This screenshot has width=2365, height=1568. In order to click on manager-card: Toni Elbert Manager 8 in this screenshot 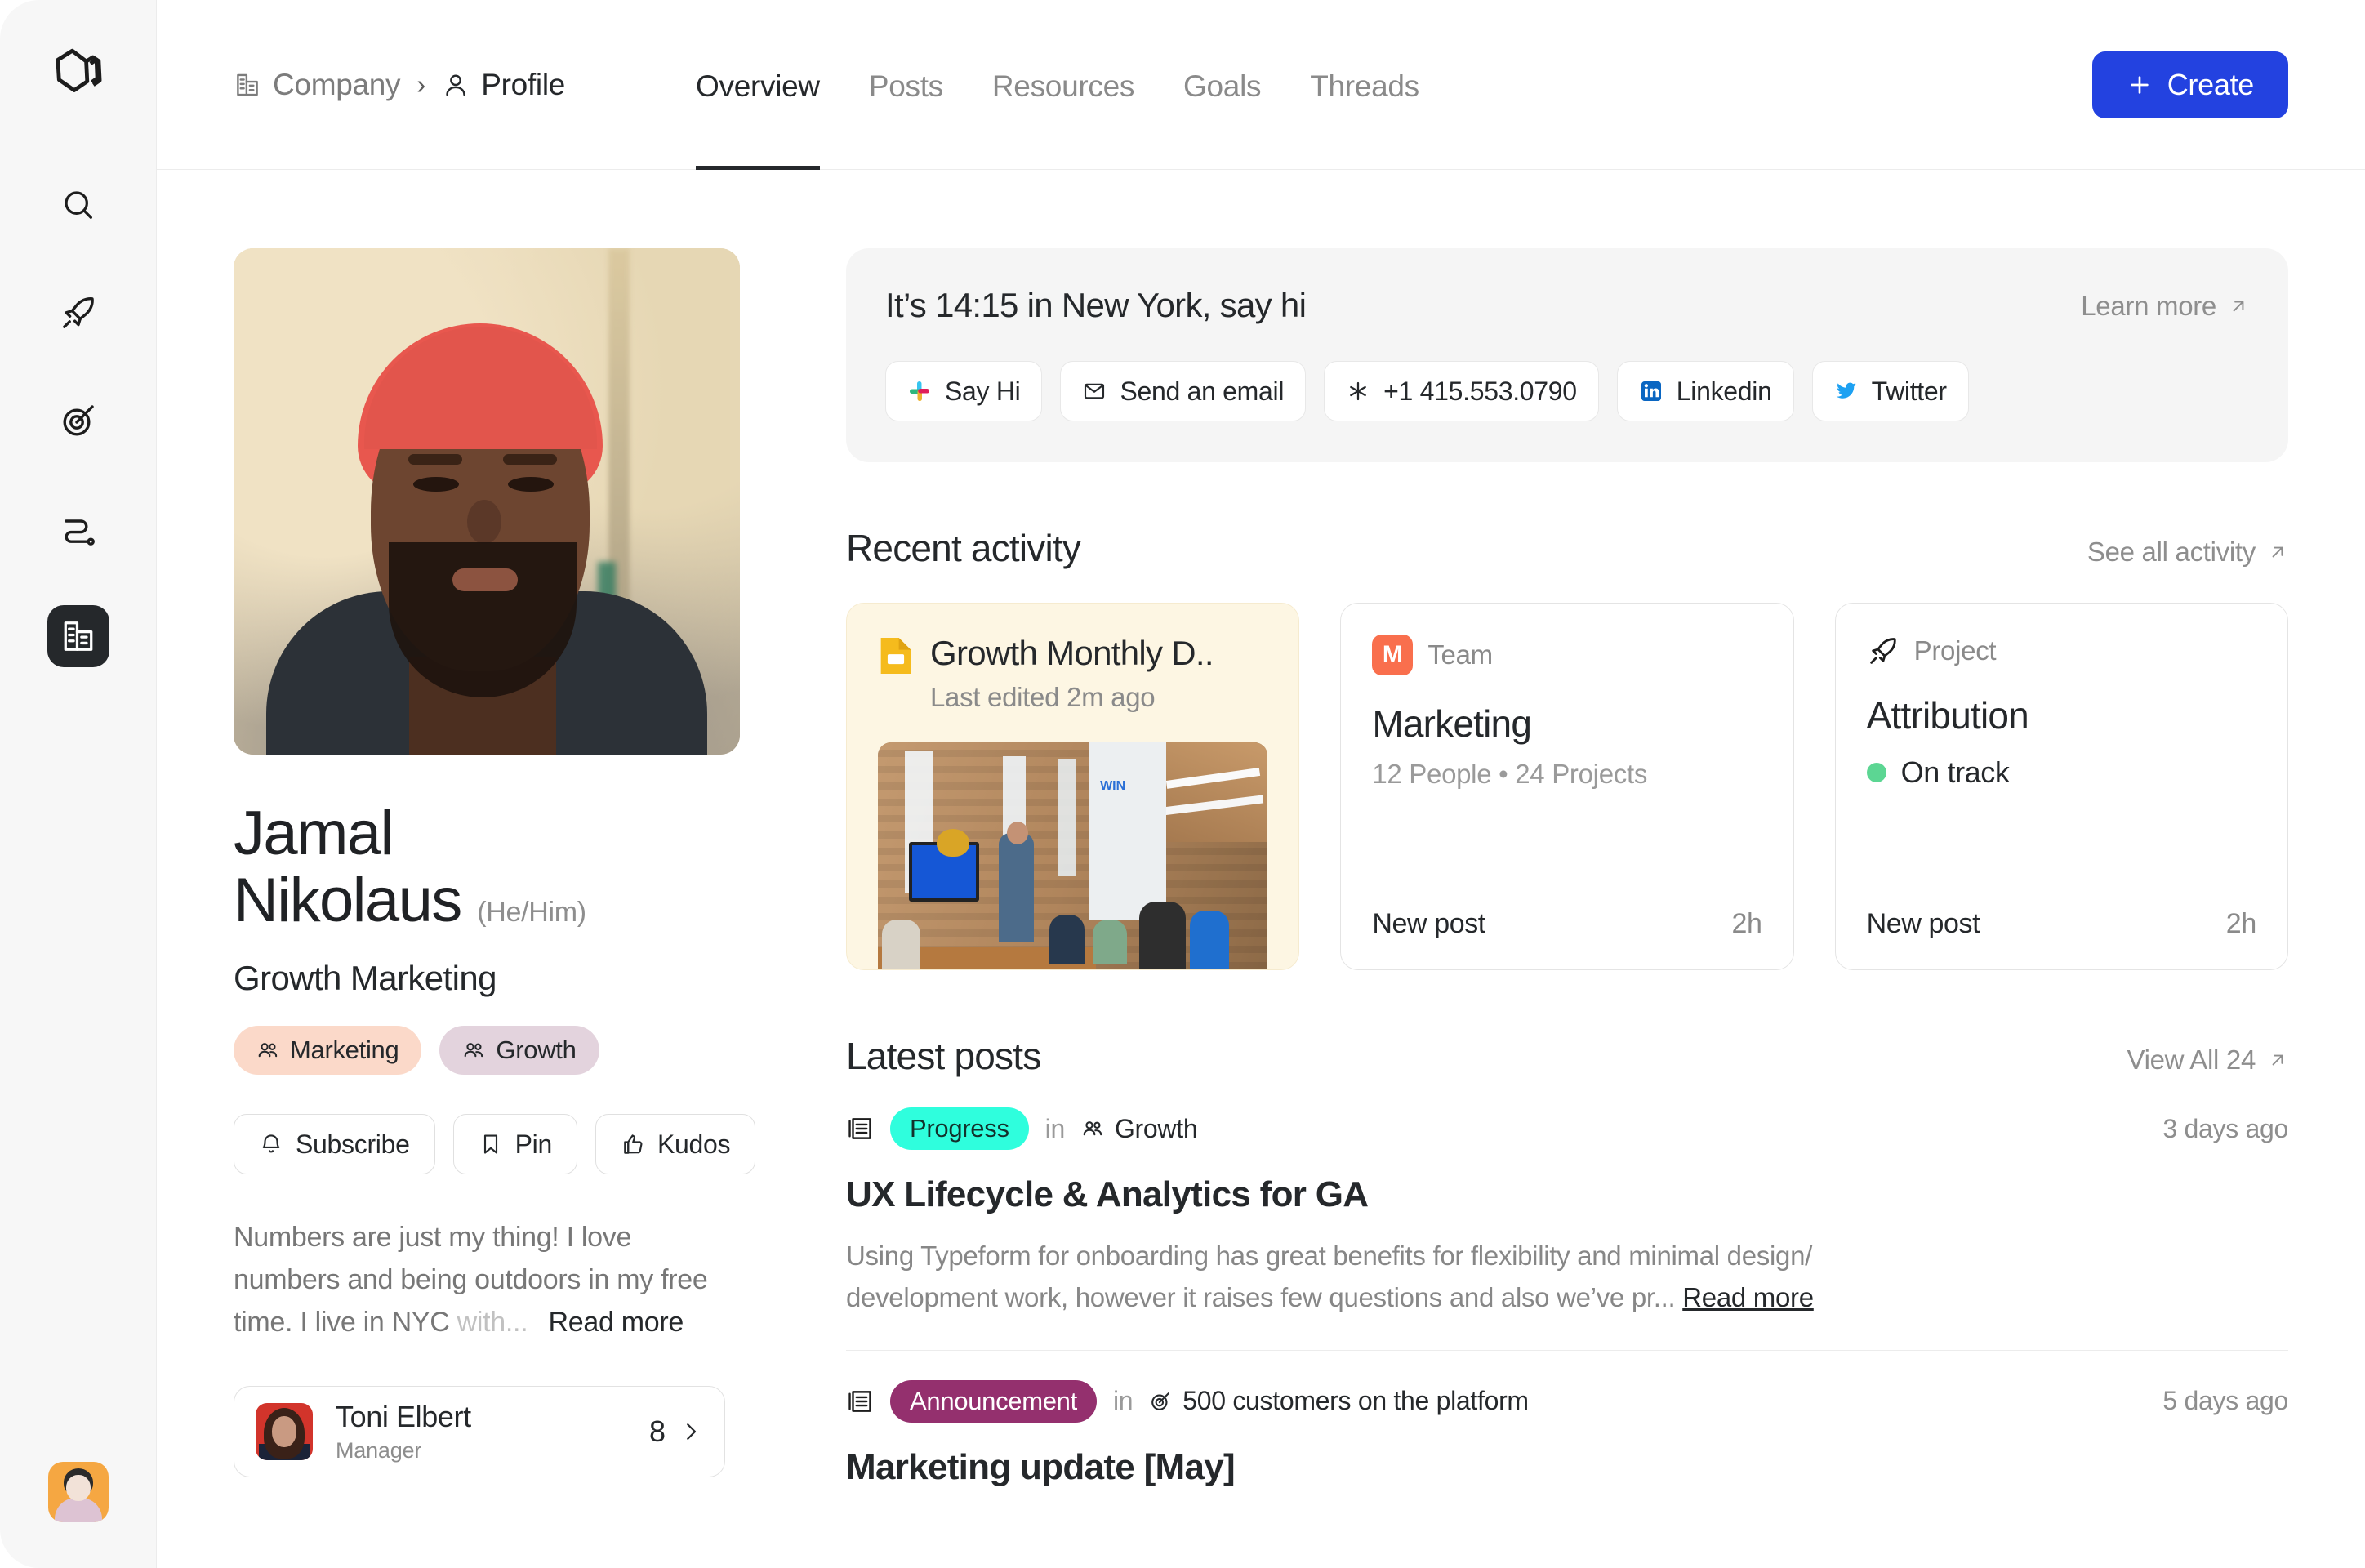, I will do `click(479, 1432)`.